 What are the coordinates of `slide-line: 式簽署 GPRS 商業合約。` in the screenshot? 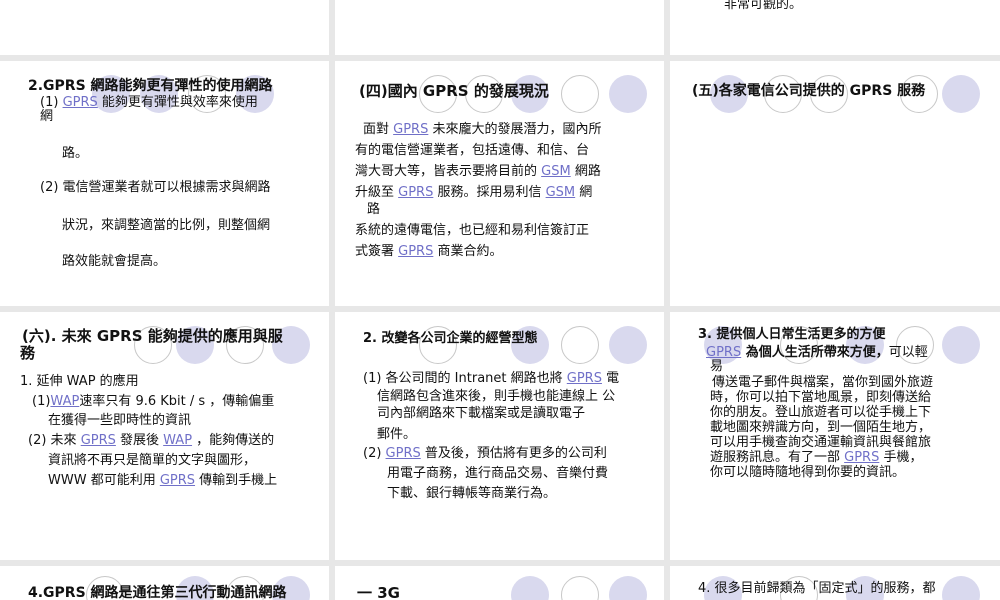 It's located at (429, 251).